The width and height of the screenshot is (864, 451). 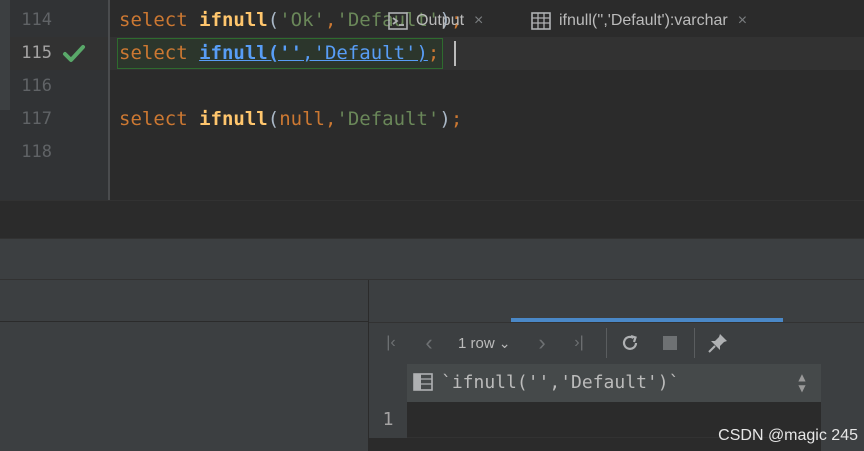 What do you see at coordinates (398, 21) in the screenshot?
I see `console-output-icon` at bounding box center [398, 21].